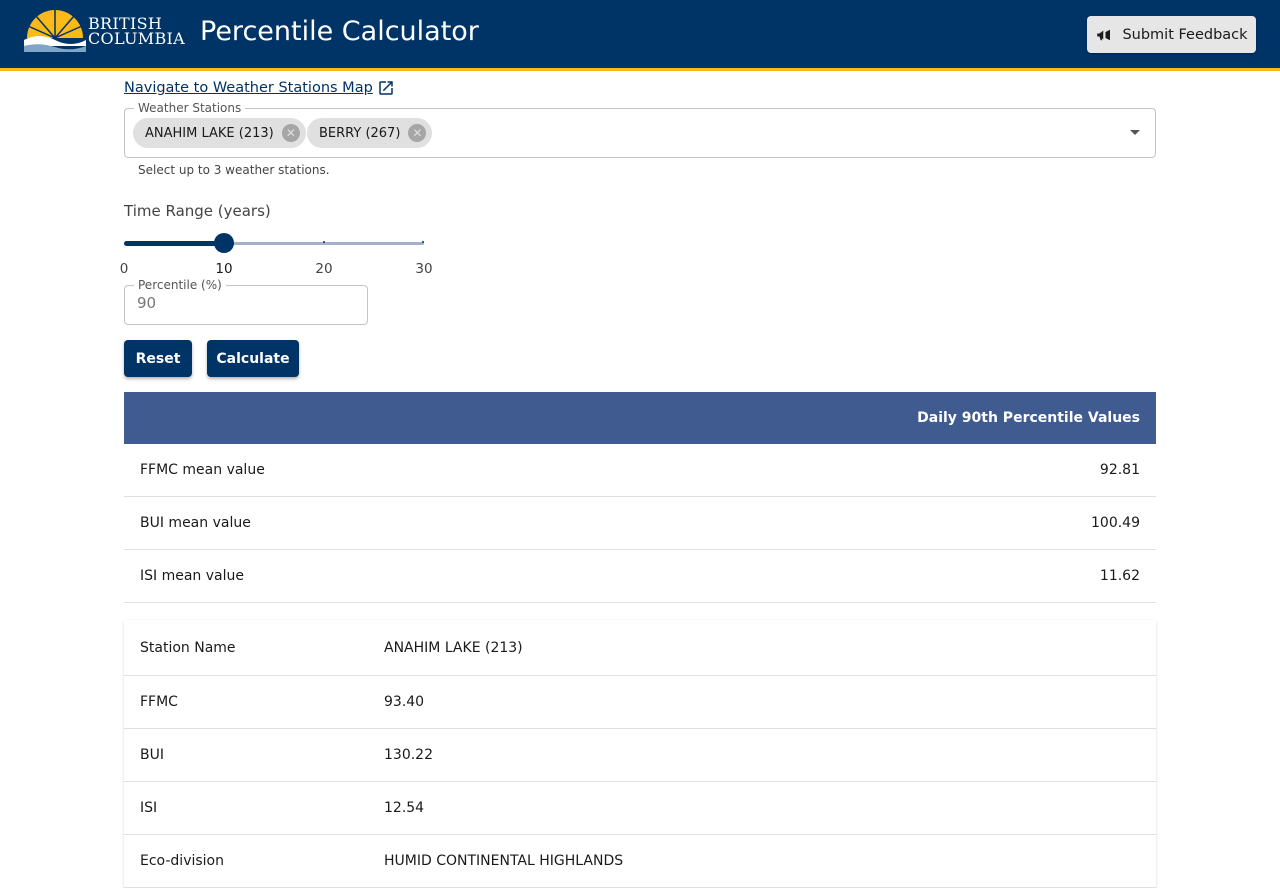 The height and width of the screenshot is (888, 1280). Describe the element at coordinates (209, 133) in the screenshot. I see `station-chip-label: ANAHIM LAKE (213)` at that location.